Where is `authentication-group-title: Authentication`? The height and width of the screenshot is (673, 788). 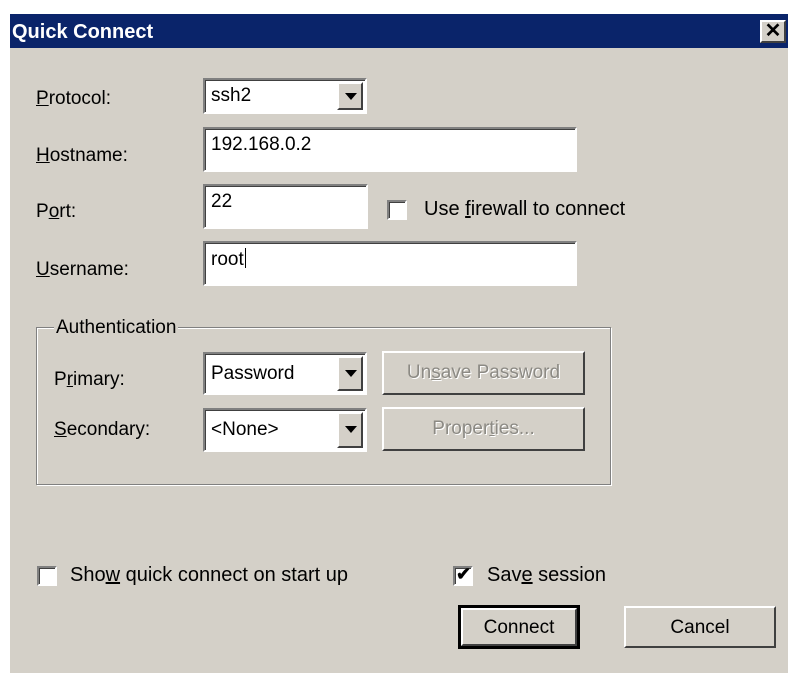
authentication-group-title: Authentication is located at coordinates (116, 328).